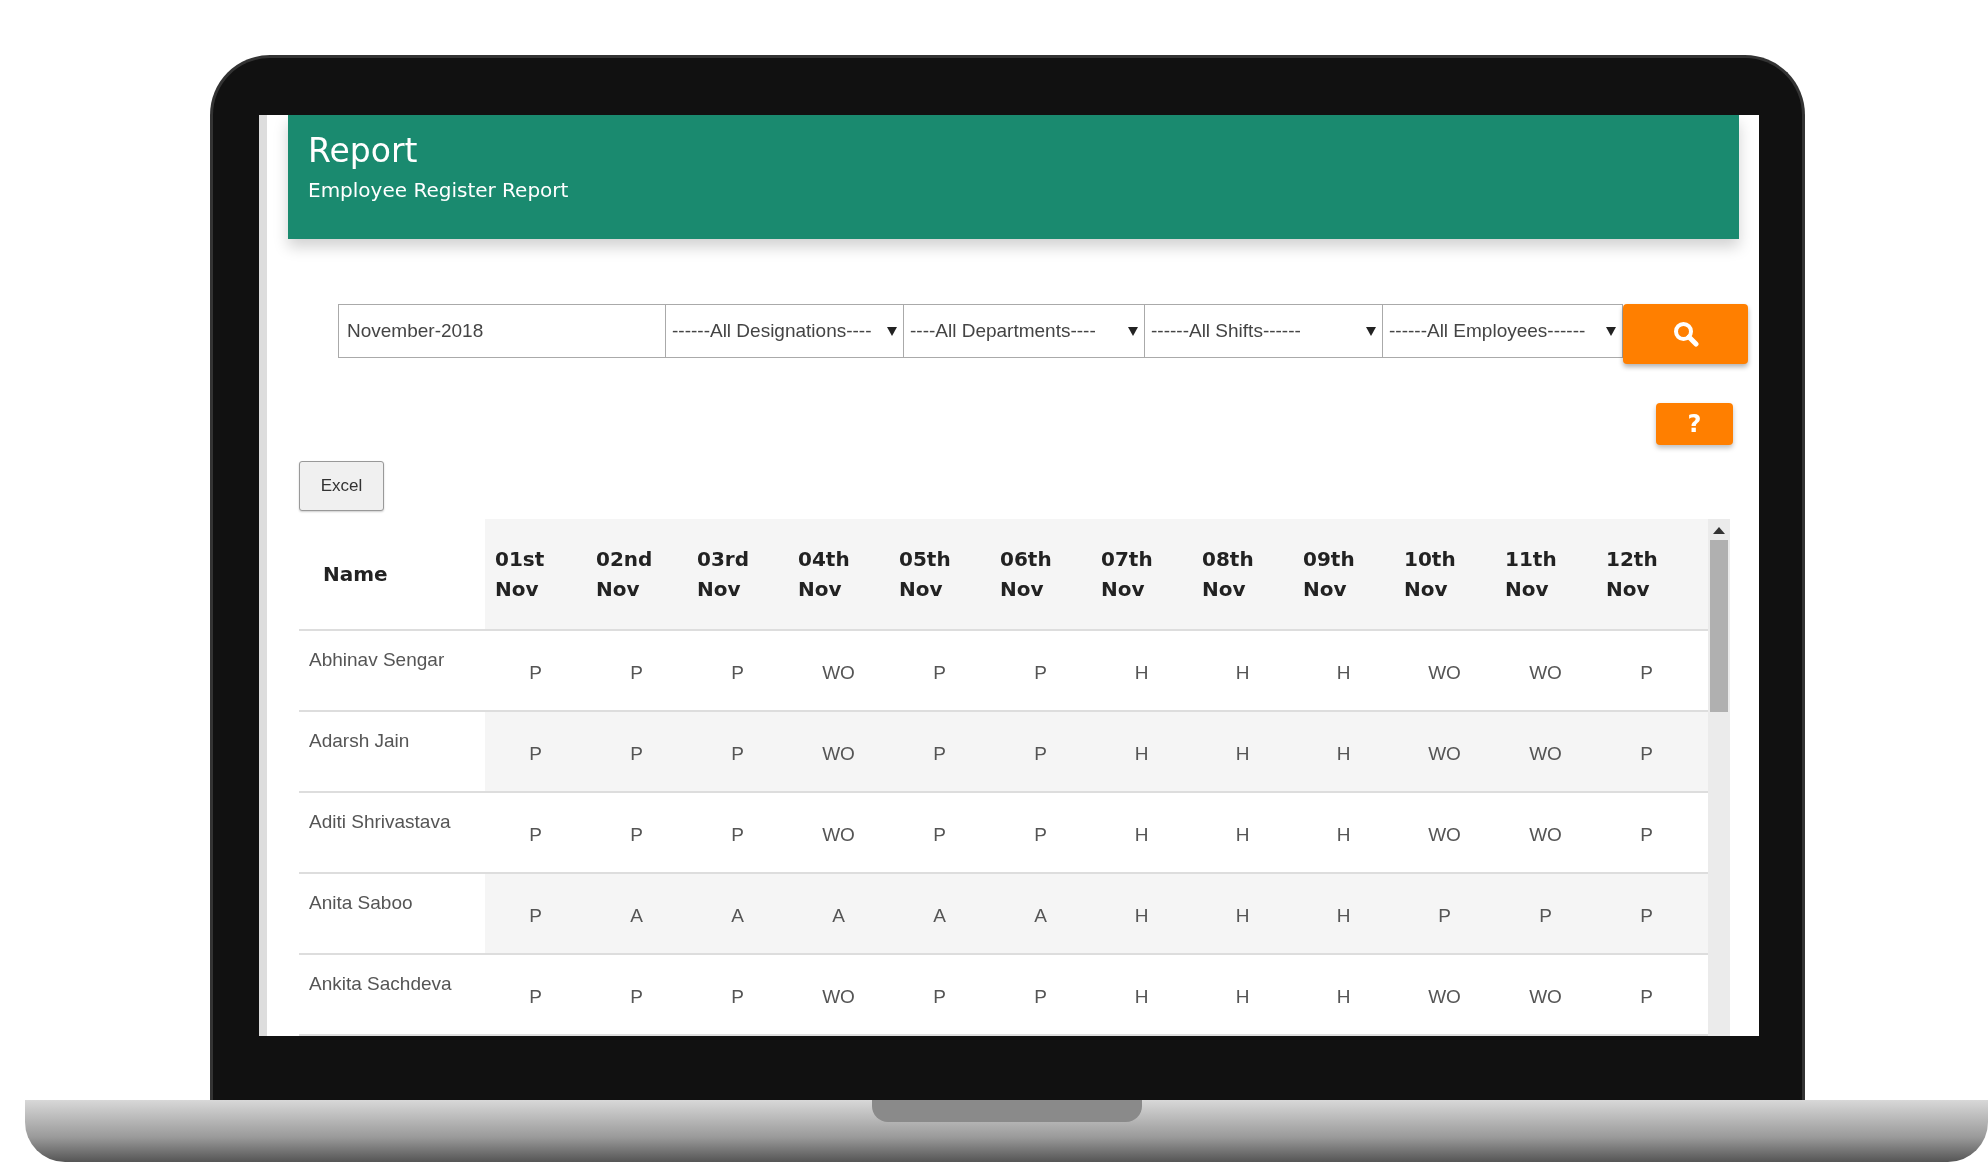 The image size is (1988, 1162). I want to click on page-title: Report, so click(363, 150).